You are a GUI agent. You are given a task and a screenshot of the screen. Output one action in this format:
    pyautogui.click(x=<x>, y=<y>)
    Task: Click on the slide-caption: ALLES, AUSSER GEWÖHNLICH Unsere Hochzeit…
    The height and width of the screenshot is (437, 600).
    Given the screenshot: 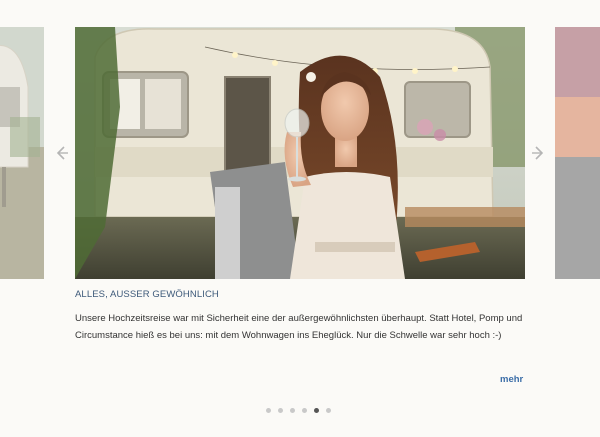 What is the action you would take?
    pyautogui.click(x=300, y=316)
    